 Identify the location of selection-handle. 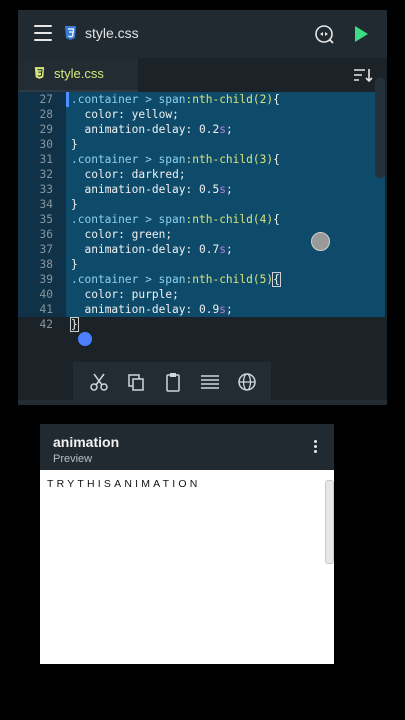
(85, 339).